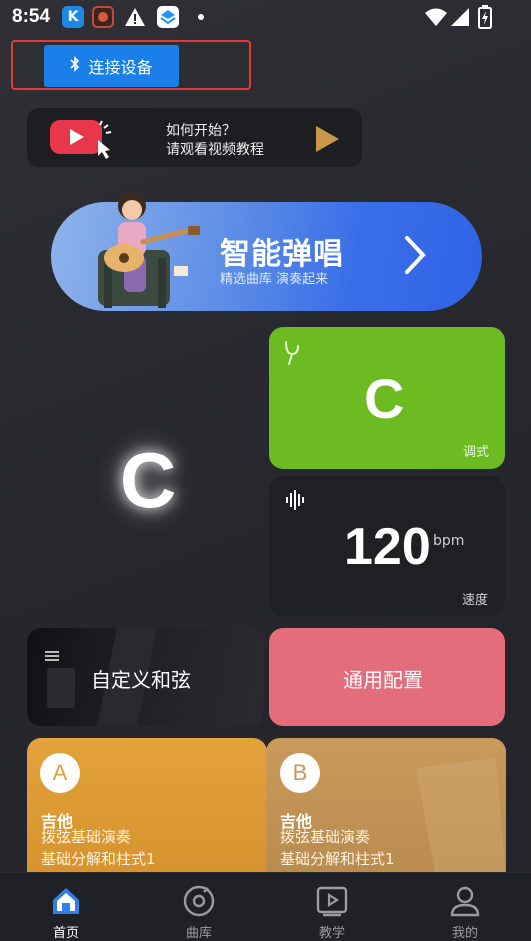 Image resolution: width=531 pixels, height=941 pixels. I want to click on nav-label-library: 曲库, so click(198, 933).